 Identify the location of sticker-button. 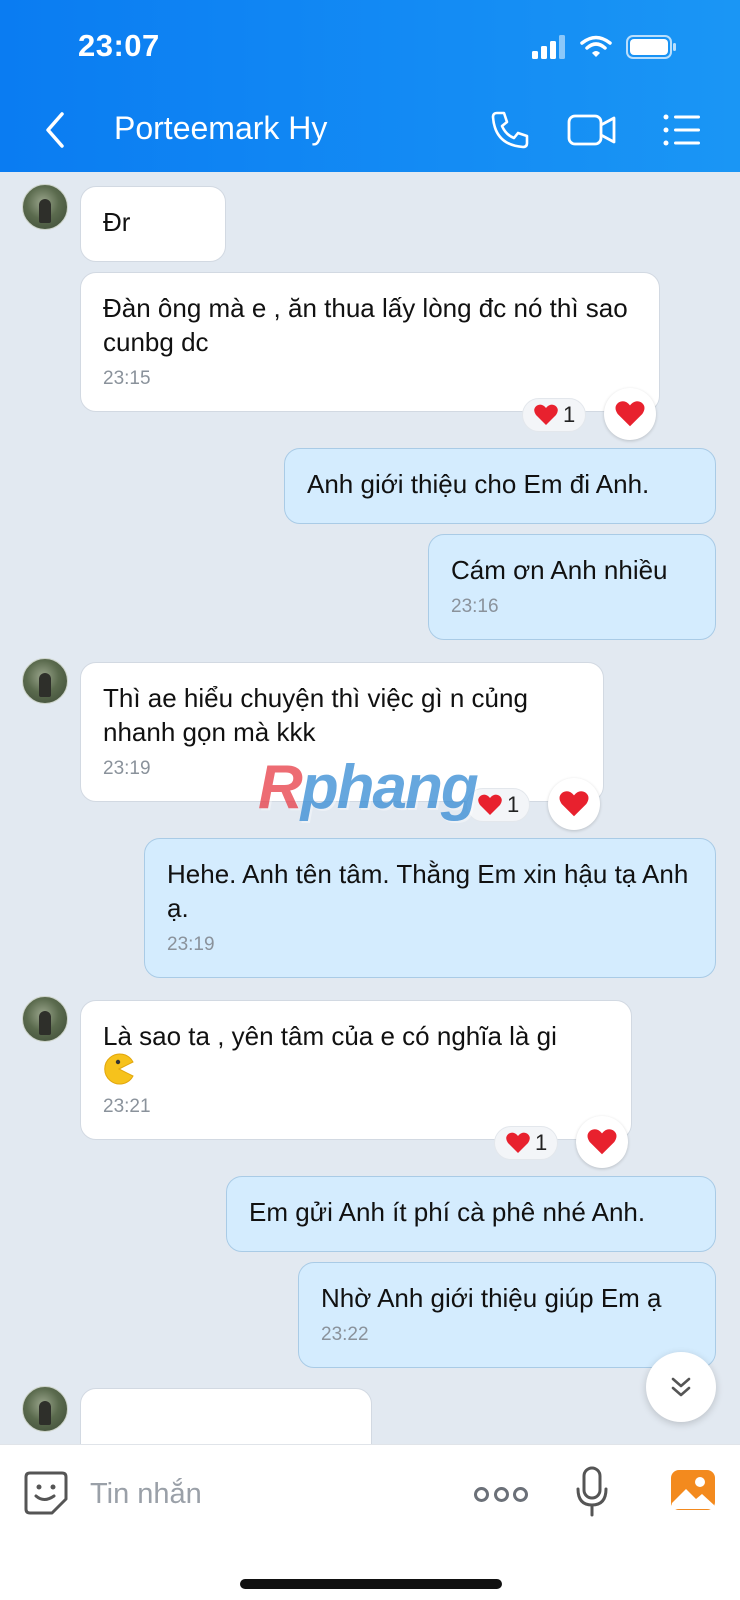
(46, 1493).